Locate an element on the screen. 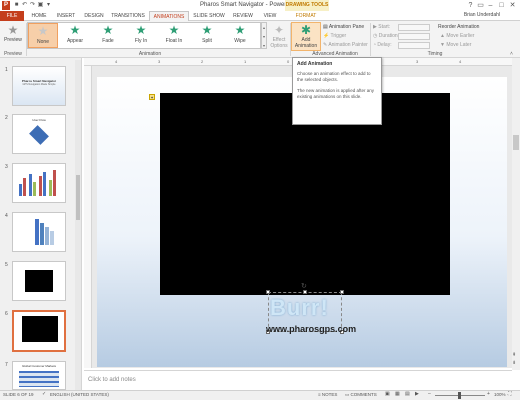  notes-button: ≡ NOTES is located at coordinates (327, 394).